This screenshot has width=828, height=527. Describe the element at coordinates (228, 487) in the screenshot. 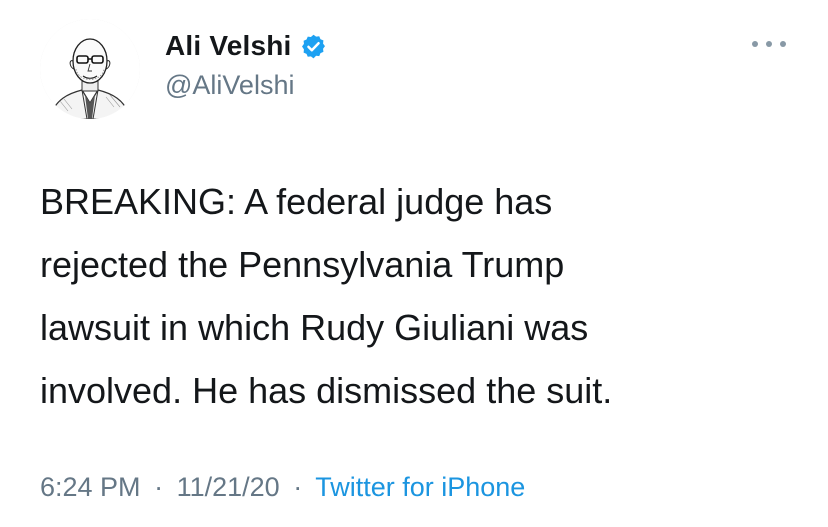

I see `tweet-date: 11/21/20` at that location.